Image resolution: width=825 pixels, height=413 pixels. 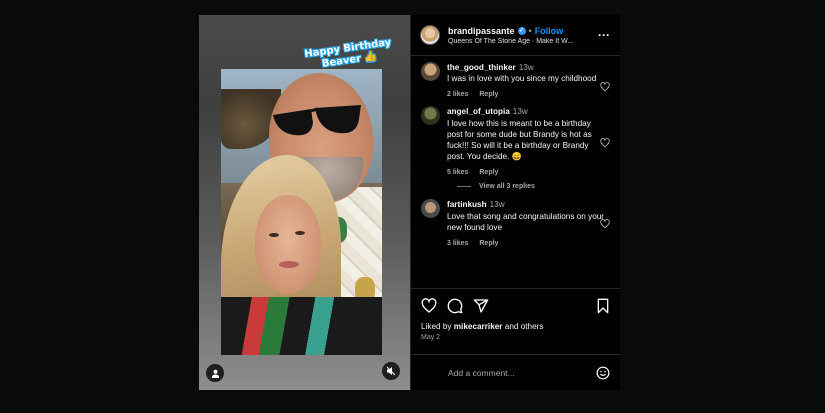 What do you see at coordinates (437, 326) in the screenshot?
I see `likes-prefix: Liked by` at bounding box center [437, 326].